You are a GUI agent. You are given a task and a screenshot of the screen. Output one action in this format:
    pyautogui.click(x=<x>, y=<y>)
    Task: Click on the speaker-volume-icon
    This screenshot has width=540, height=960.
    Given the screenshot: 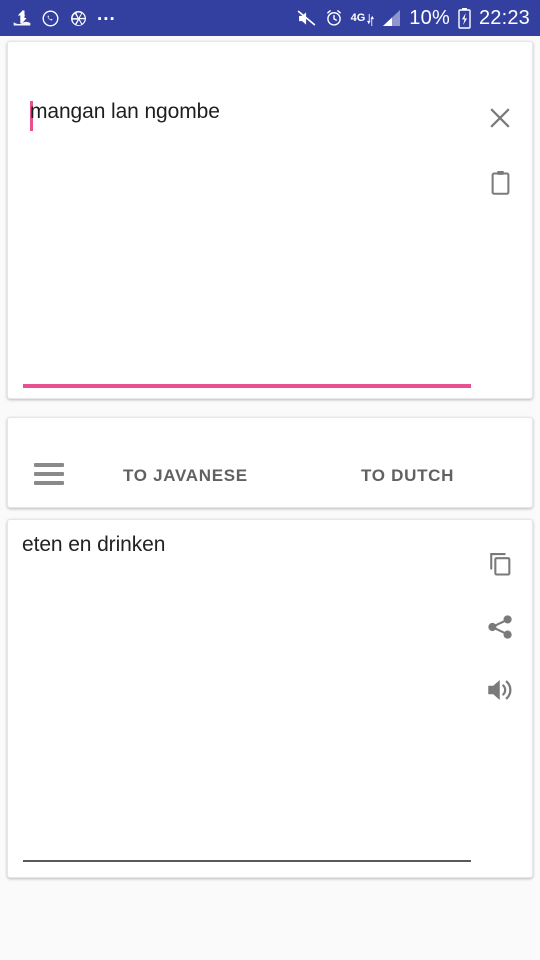 What is the action you would take?
    pyautogui.click(x=500, y=690)
    